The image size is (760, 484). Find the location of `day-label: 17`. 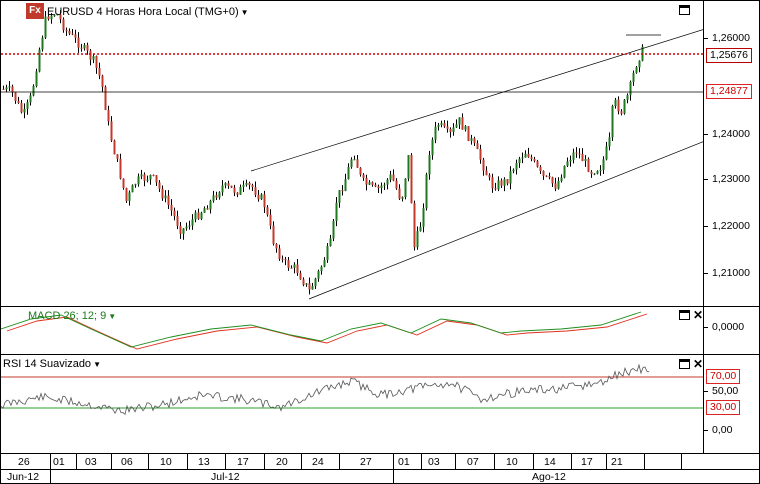

day-label: 17 is located at coordinates (243, 462).